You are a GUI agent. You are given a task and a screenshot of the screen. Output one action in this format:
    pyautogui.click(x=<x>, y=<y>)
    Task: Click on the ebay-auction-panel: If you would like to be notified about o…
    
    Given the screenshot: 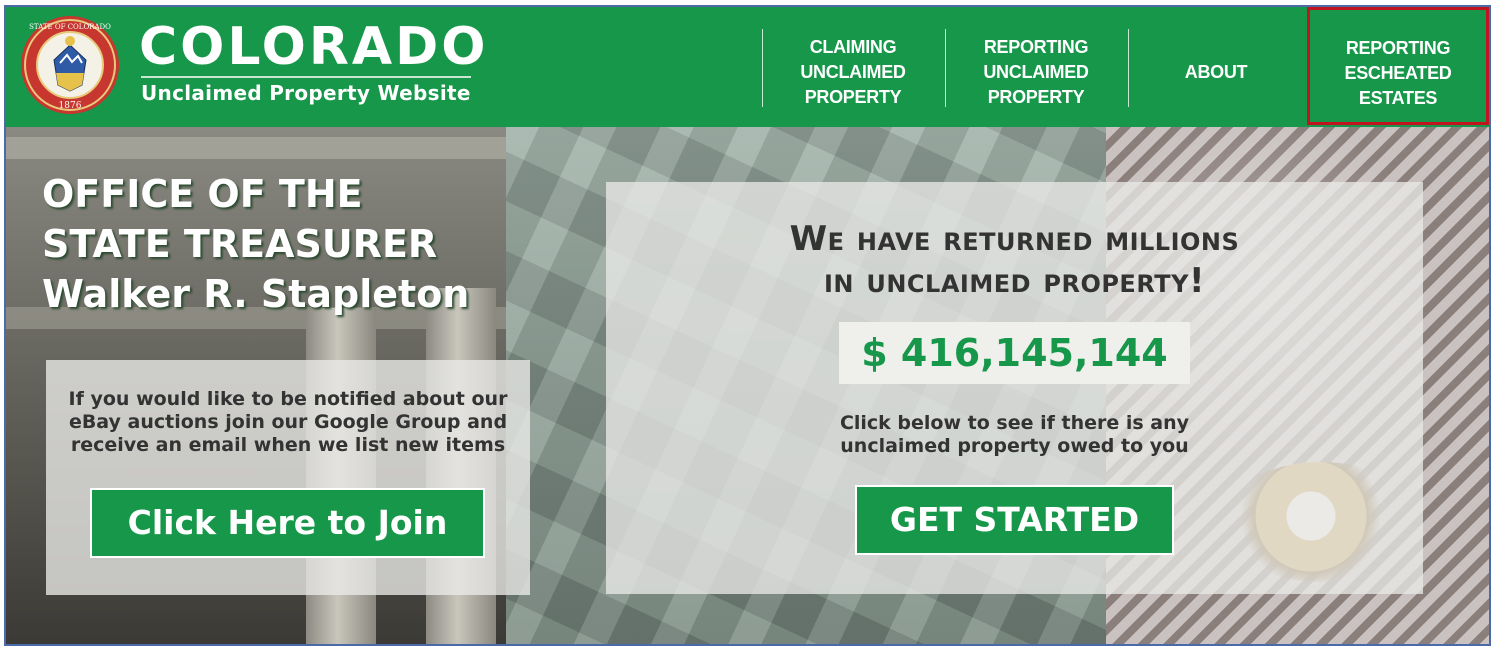 What is the action you would take?
    pyautogui.click(x=288, y=477)
    